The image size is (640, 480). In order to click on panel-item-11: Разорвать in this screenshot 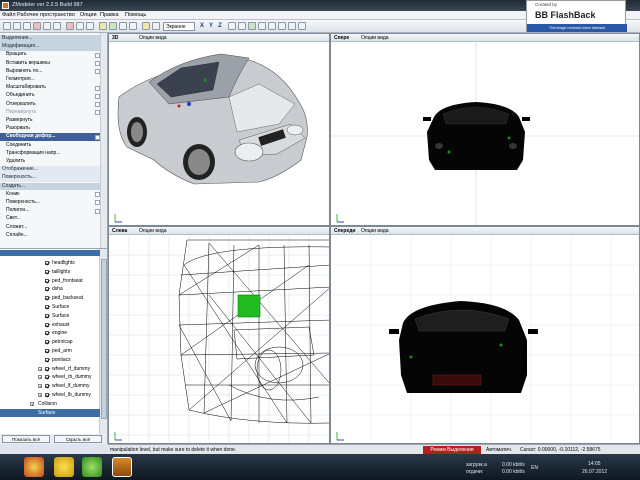, I will do `click(53, 129)`.